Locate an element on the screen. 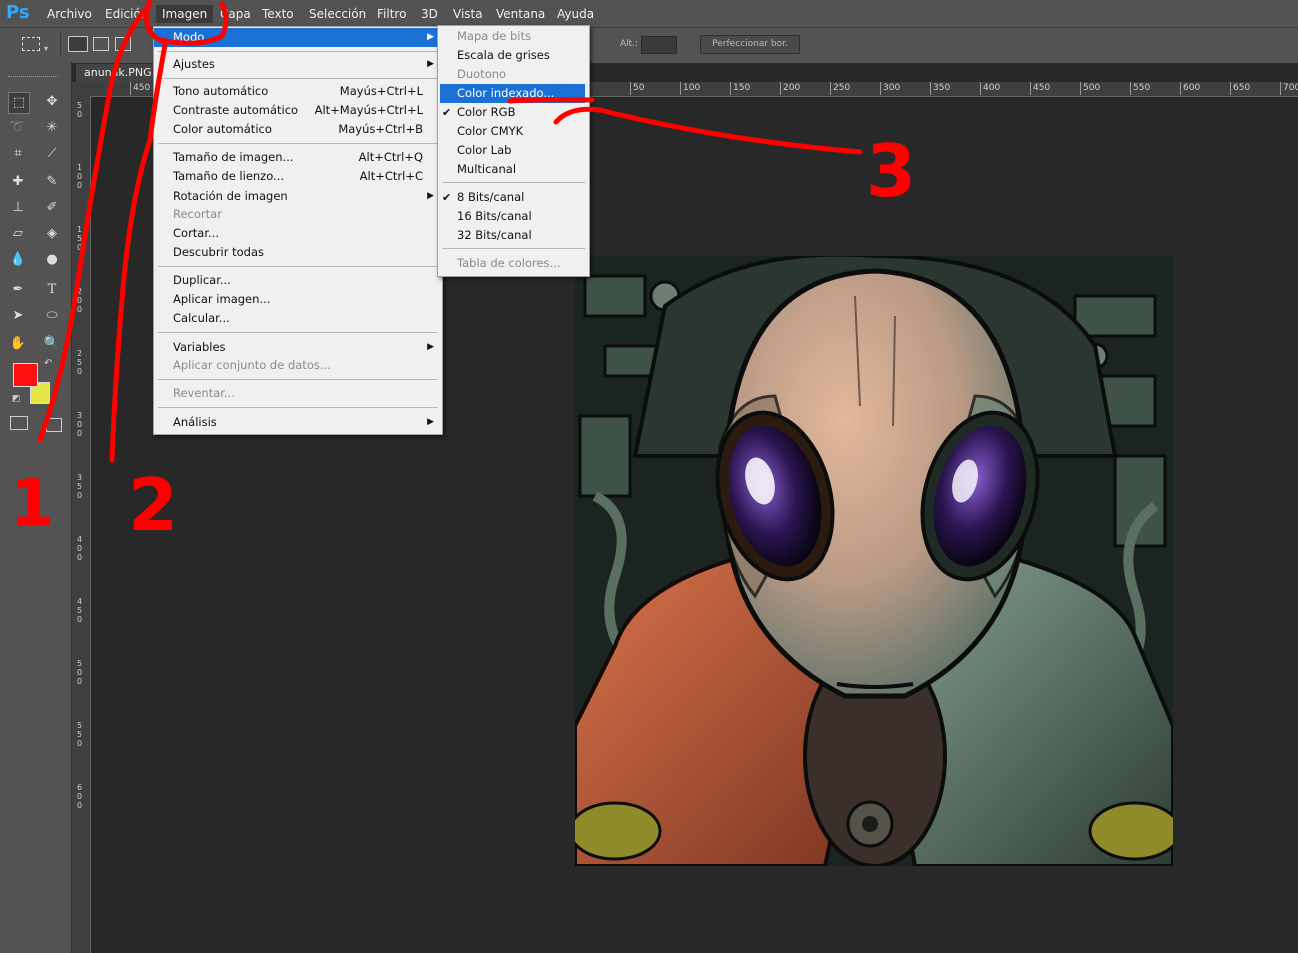 The height and width of the screenshot is (953, 1298). annotation-underline is located at coordinates (551, 100).